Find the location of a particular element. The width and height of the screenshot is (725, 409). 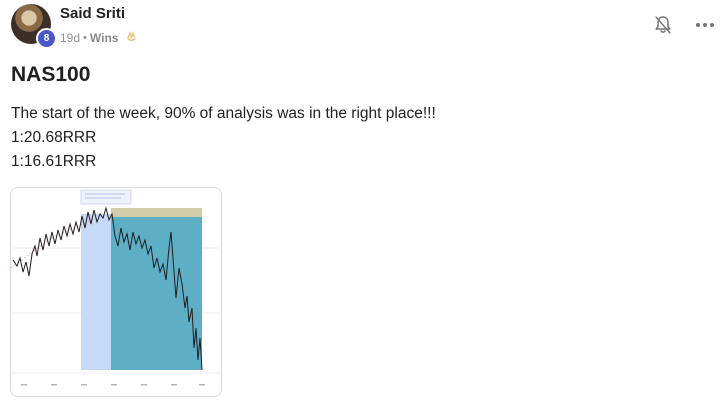

post-meta: 19d • Wins is located at coordinates (99, 38).